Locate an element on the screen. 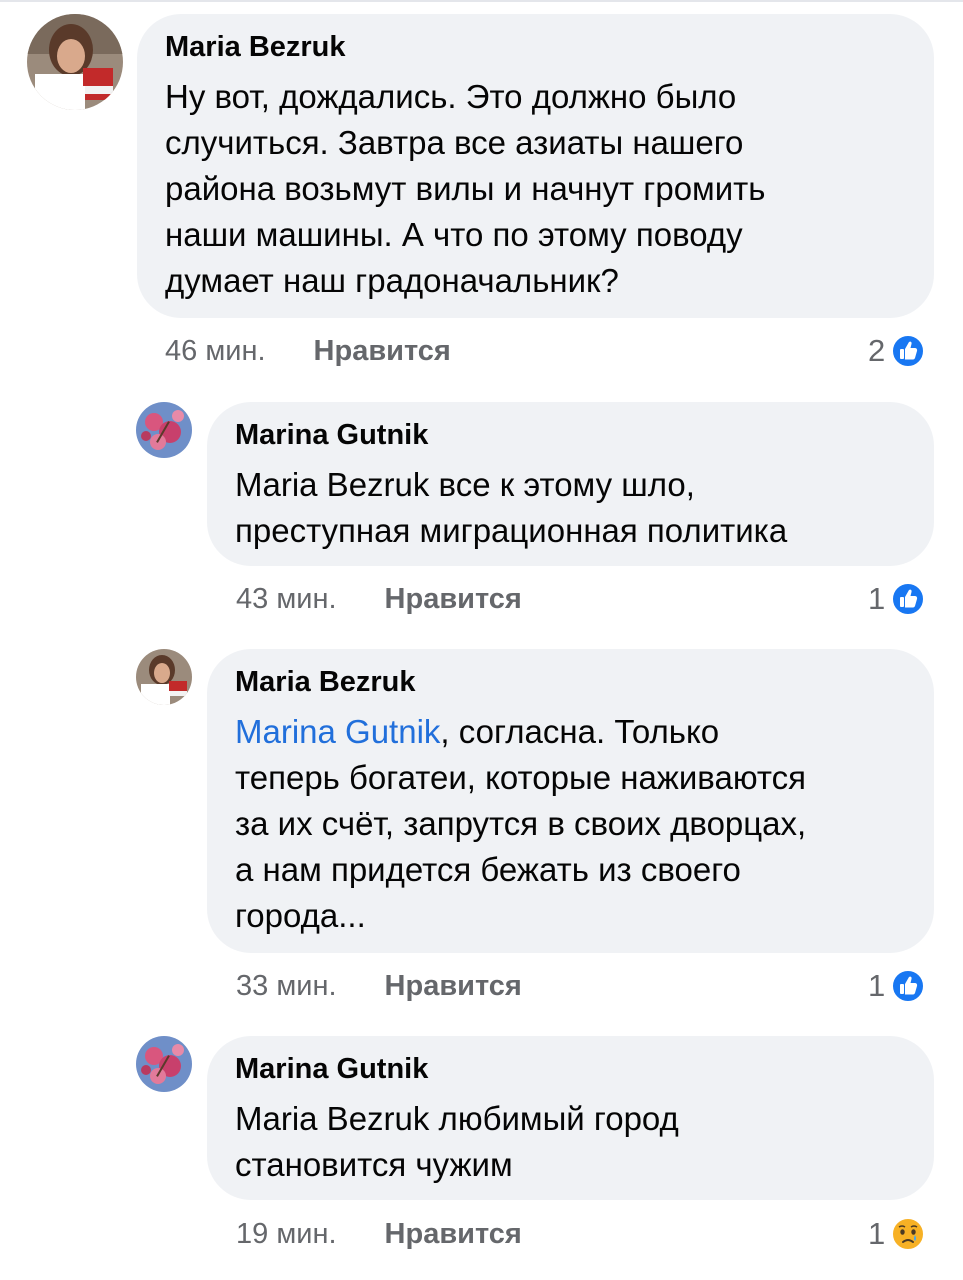 This screenshot has width=963, height=1280. comment-meta: 19 мин. Нравится is located at coordinates (379, 1234).